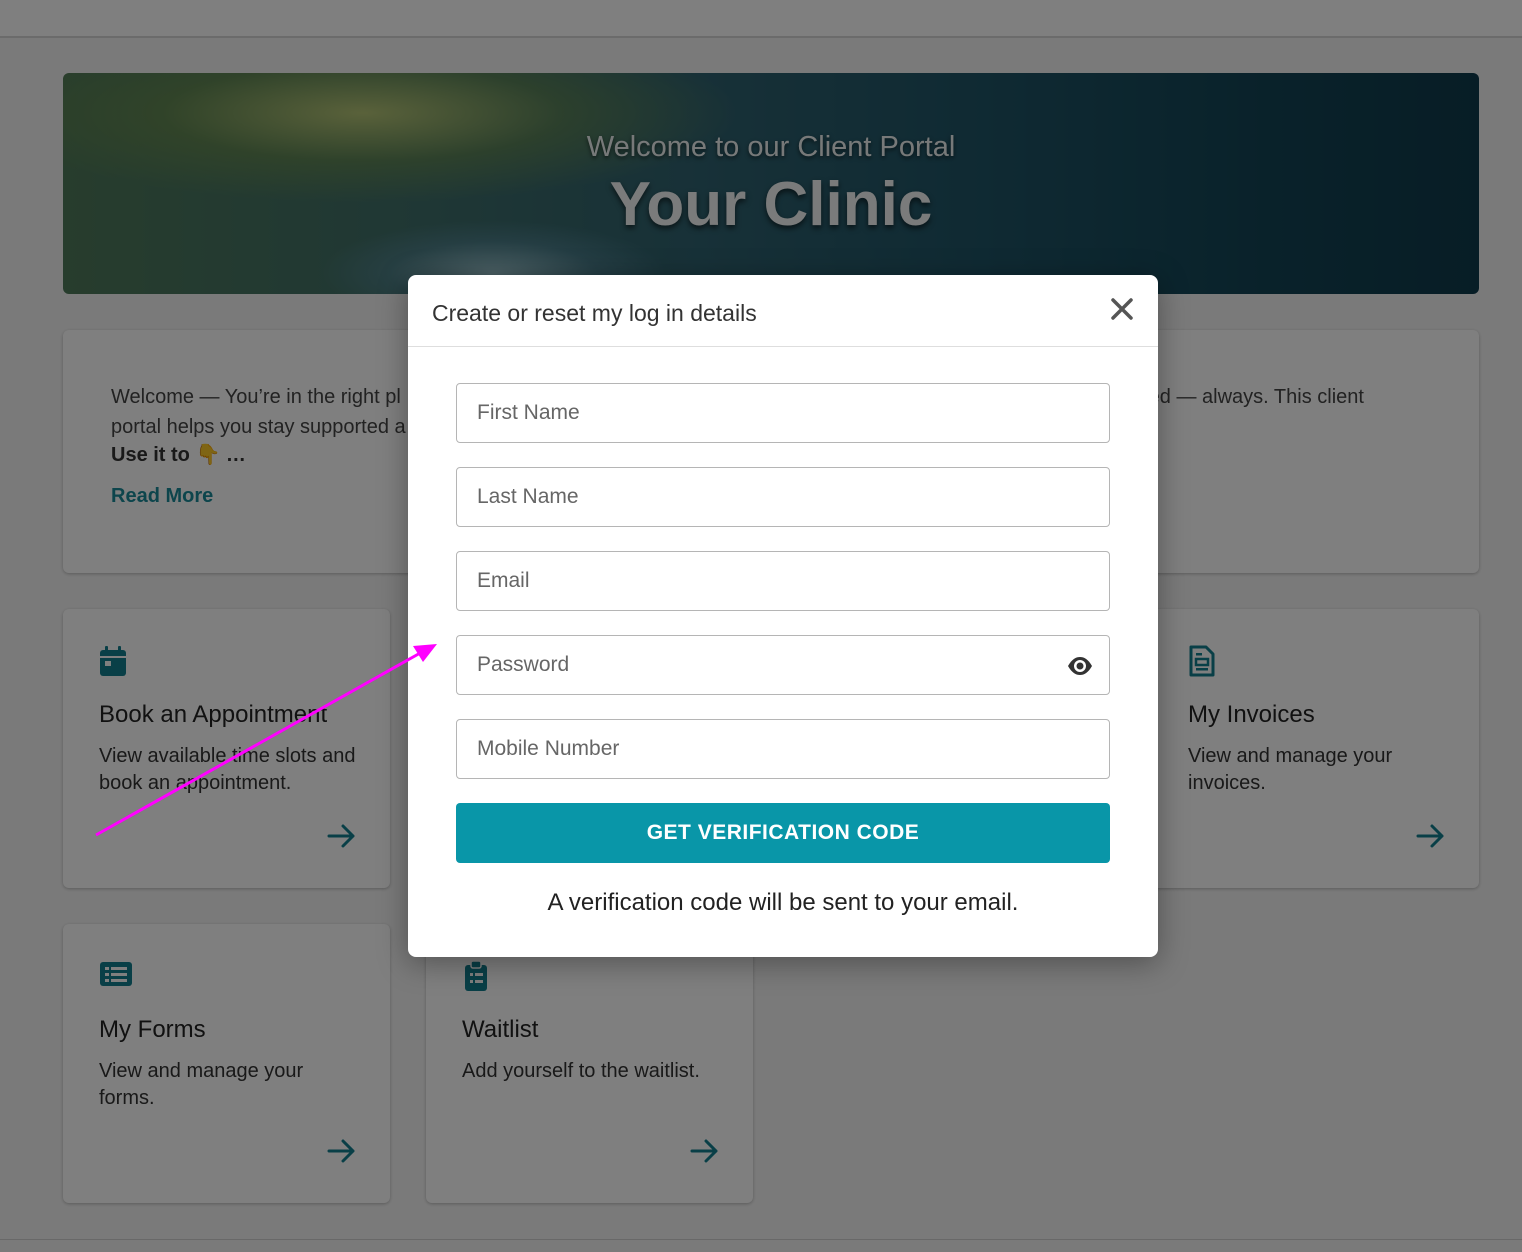 This screenshot has width=1522, height=1252. I want to click on password-field, so click(783, 665).